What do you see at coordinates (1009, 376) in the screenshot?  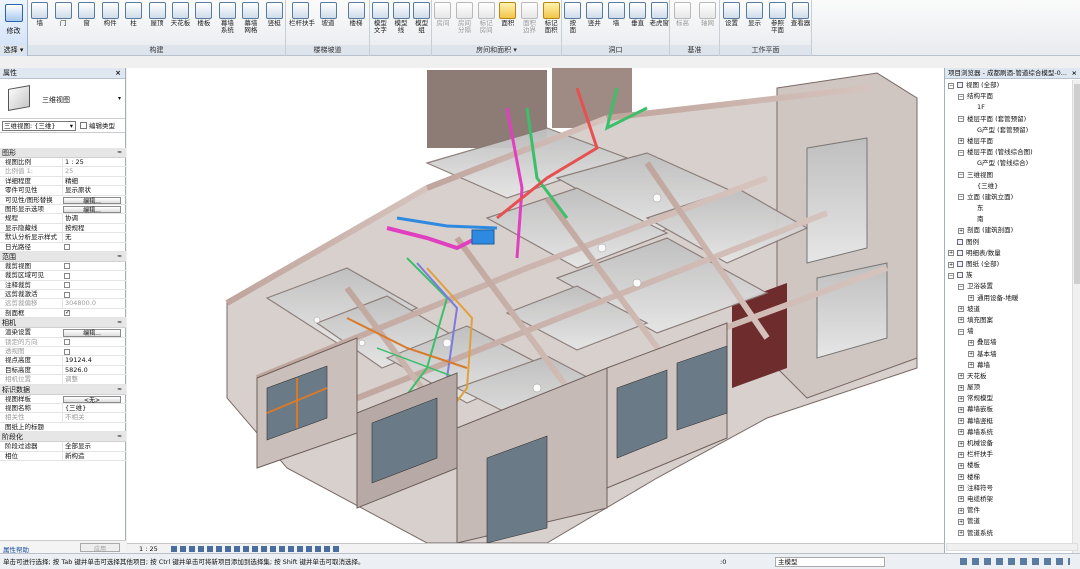 I see `browser-tree-item: + 天花板` at bounding box center [1009, 376].